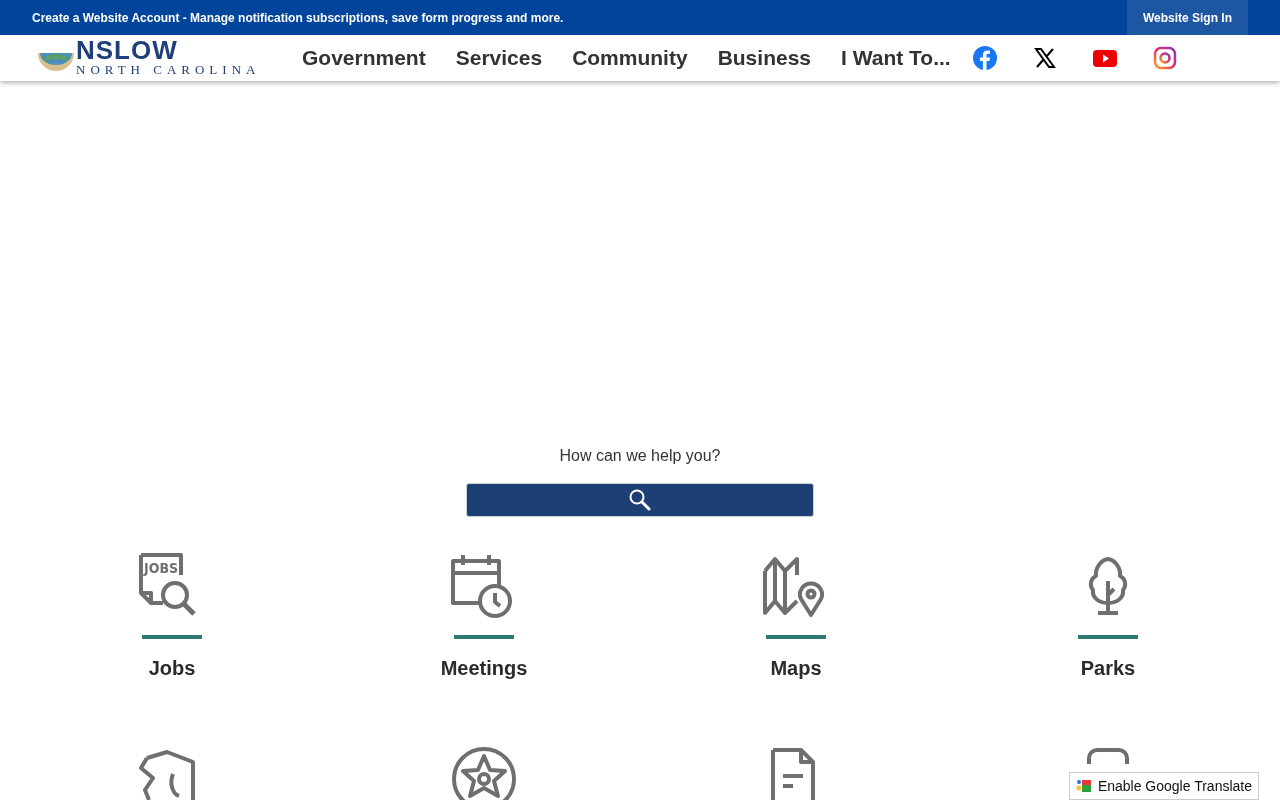  I want to click on search-prompt: How can we help you?, so click(640, 456).